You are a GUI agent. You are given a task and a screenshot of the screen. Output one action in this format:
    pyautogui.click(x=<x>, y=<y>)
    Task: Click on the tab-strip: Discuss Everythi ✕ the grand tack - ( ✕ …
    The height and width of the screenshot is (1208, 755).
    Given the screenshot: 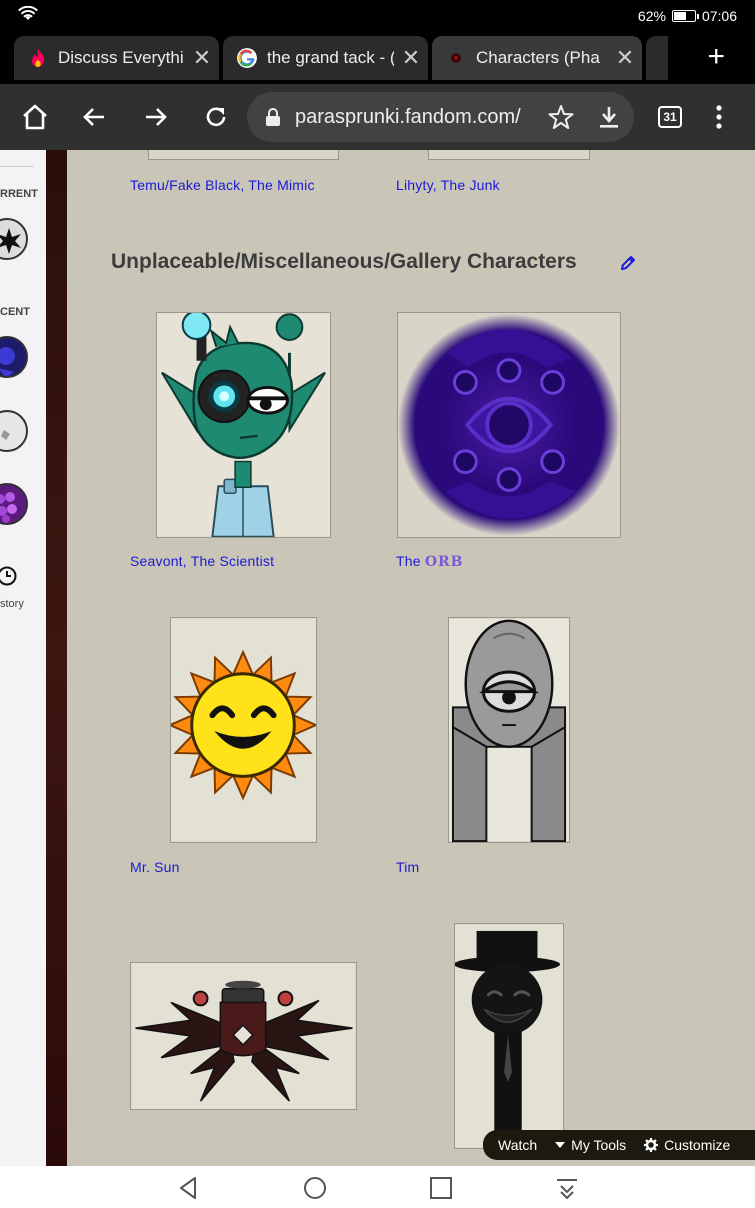 What is the action you would take?
    pyautogui.click(x=377, y=58)
    